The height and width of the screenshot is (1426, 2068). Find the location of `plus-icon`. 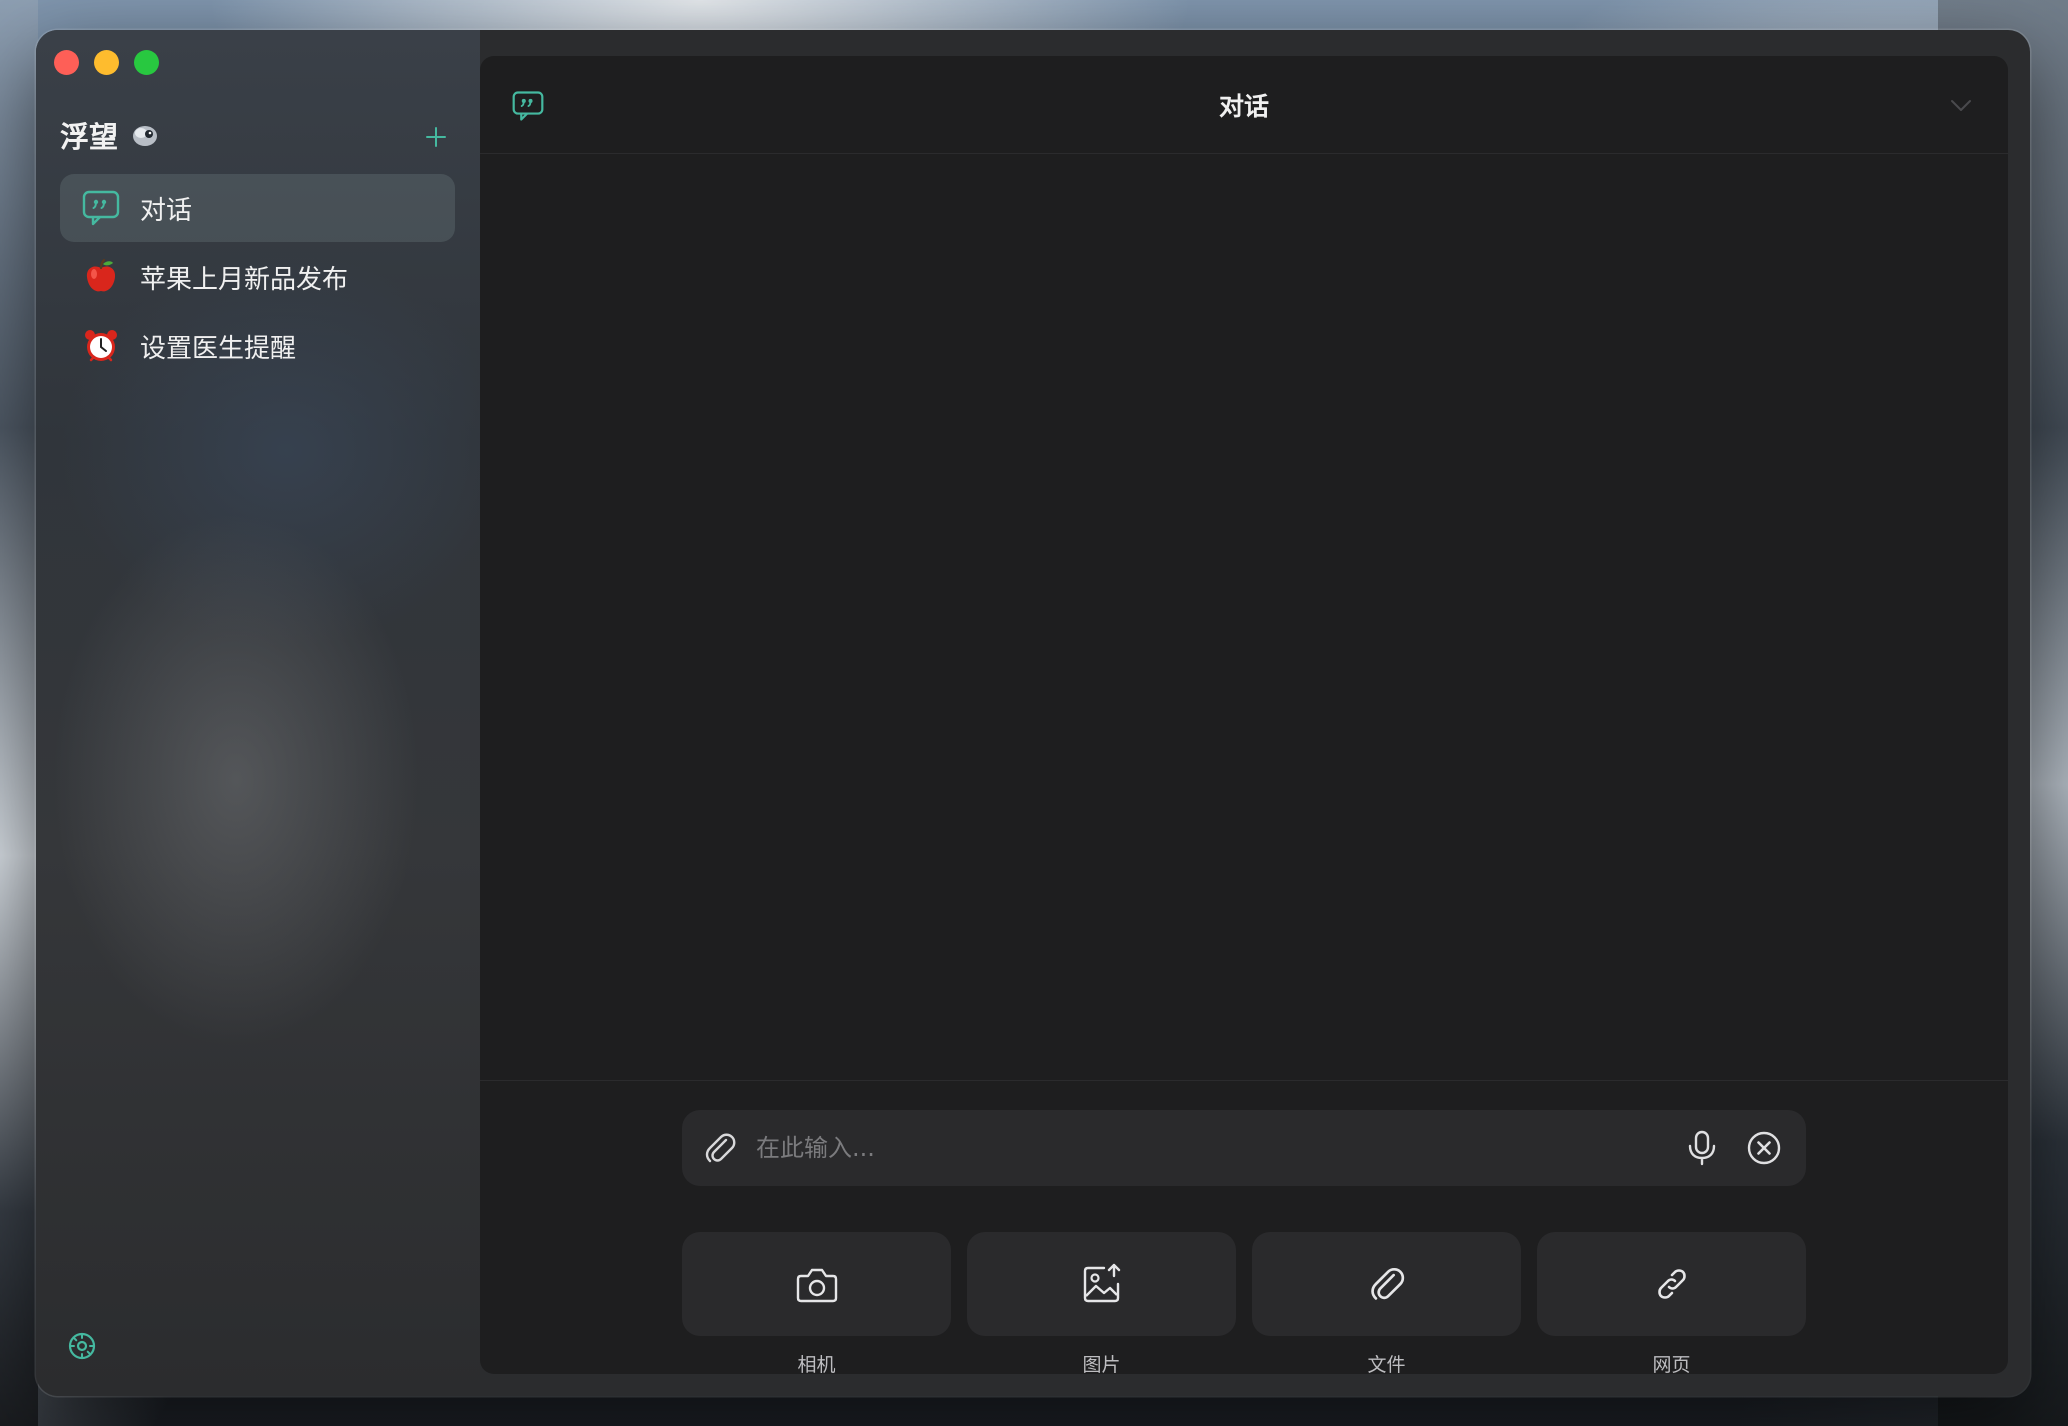

plus-icon is located at coordinates (436, 137).